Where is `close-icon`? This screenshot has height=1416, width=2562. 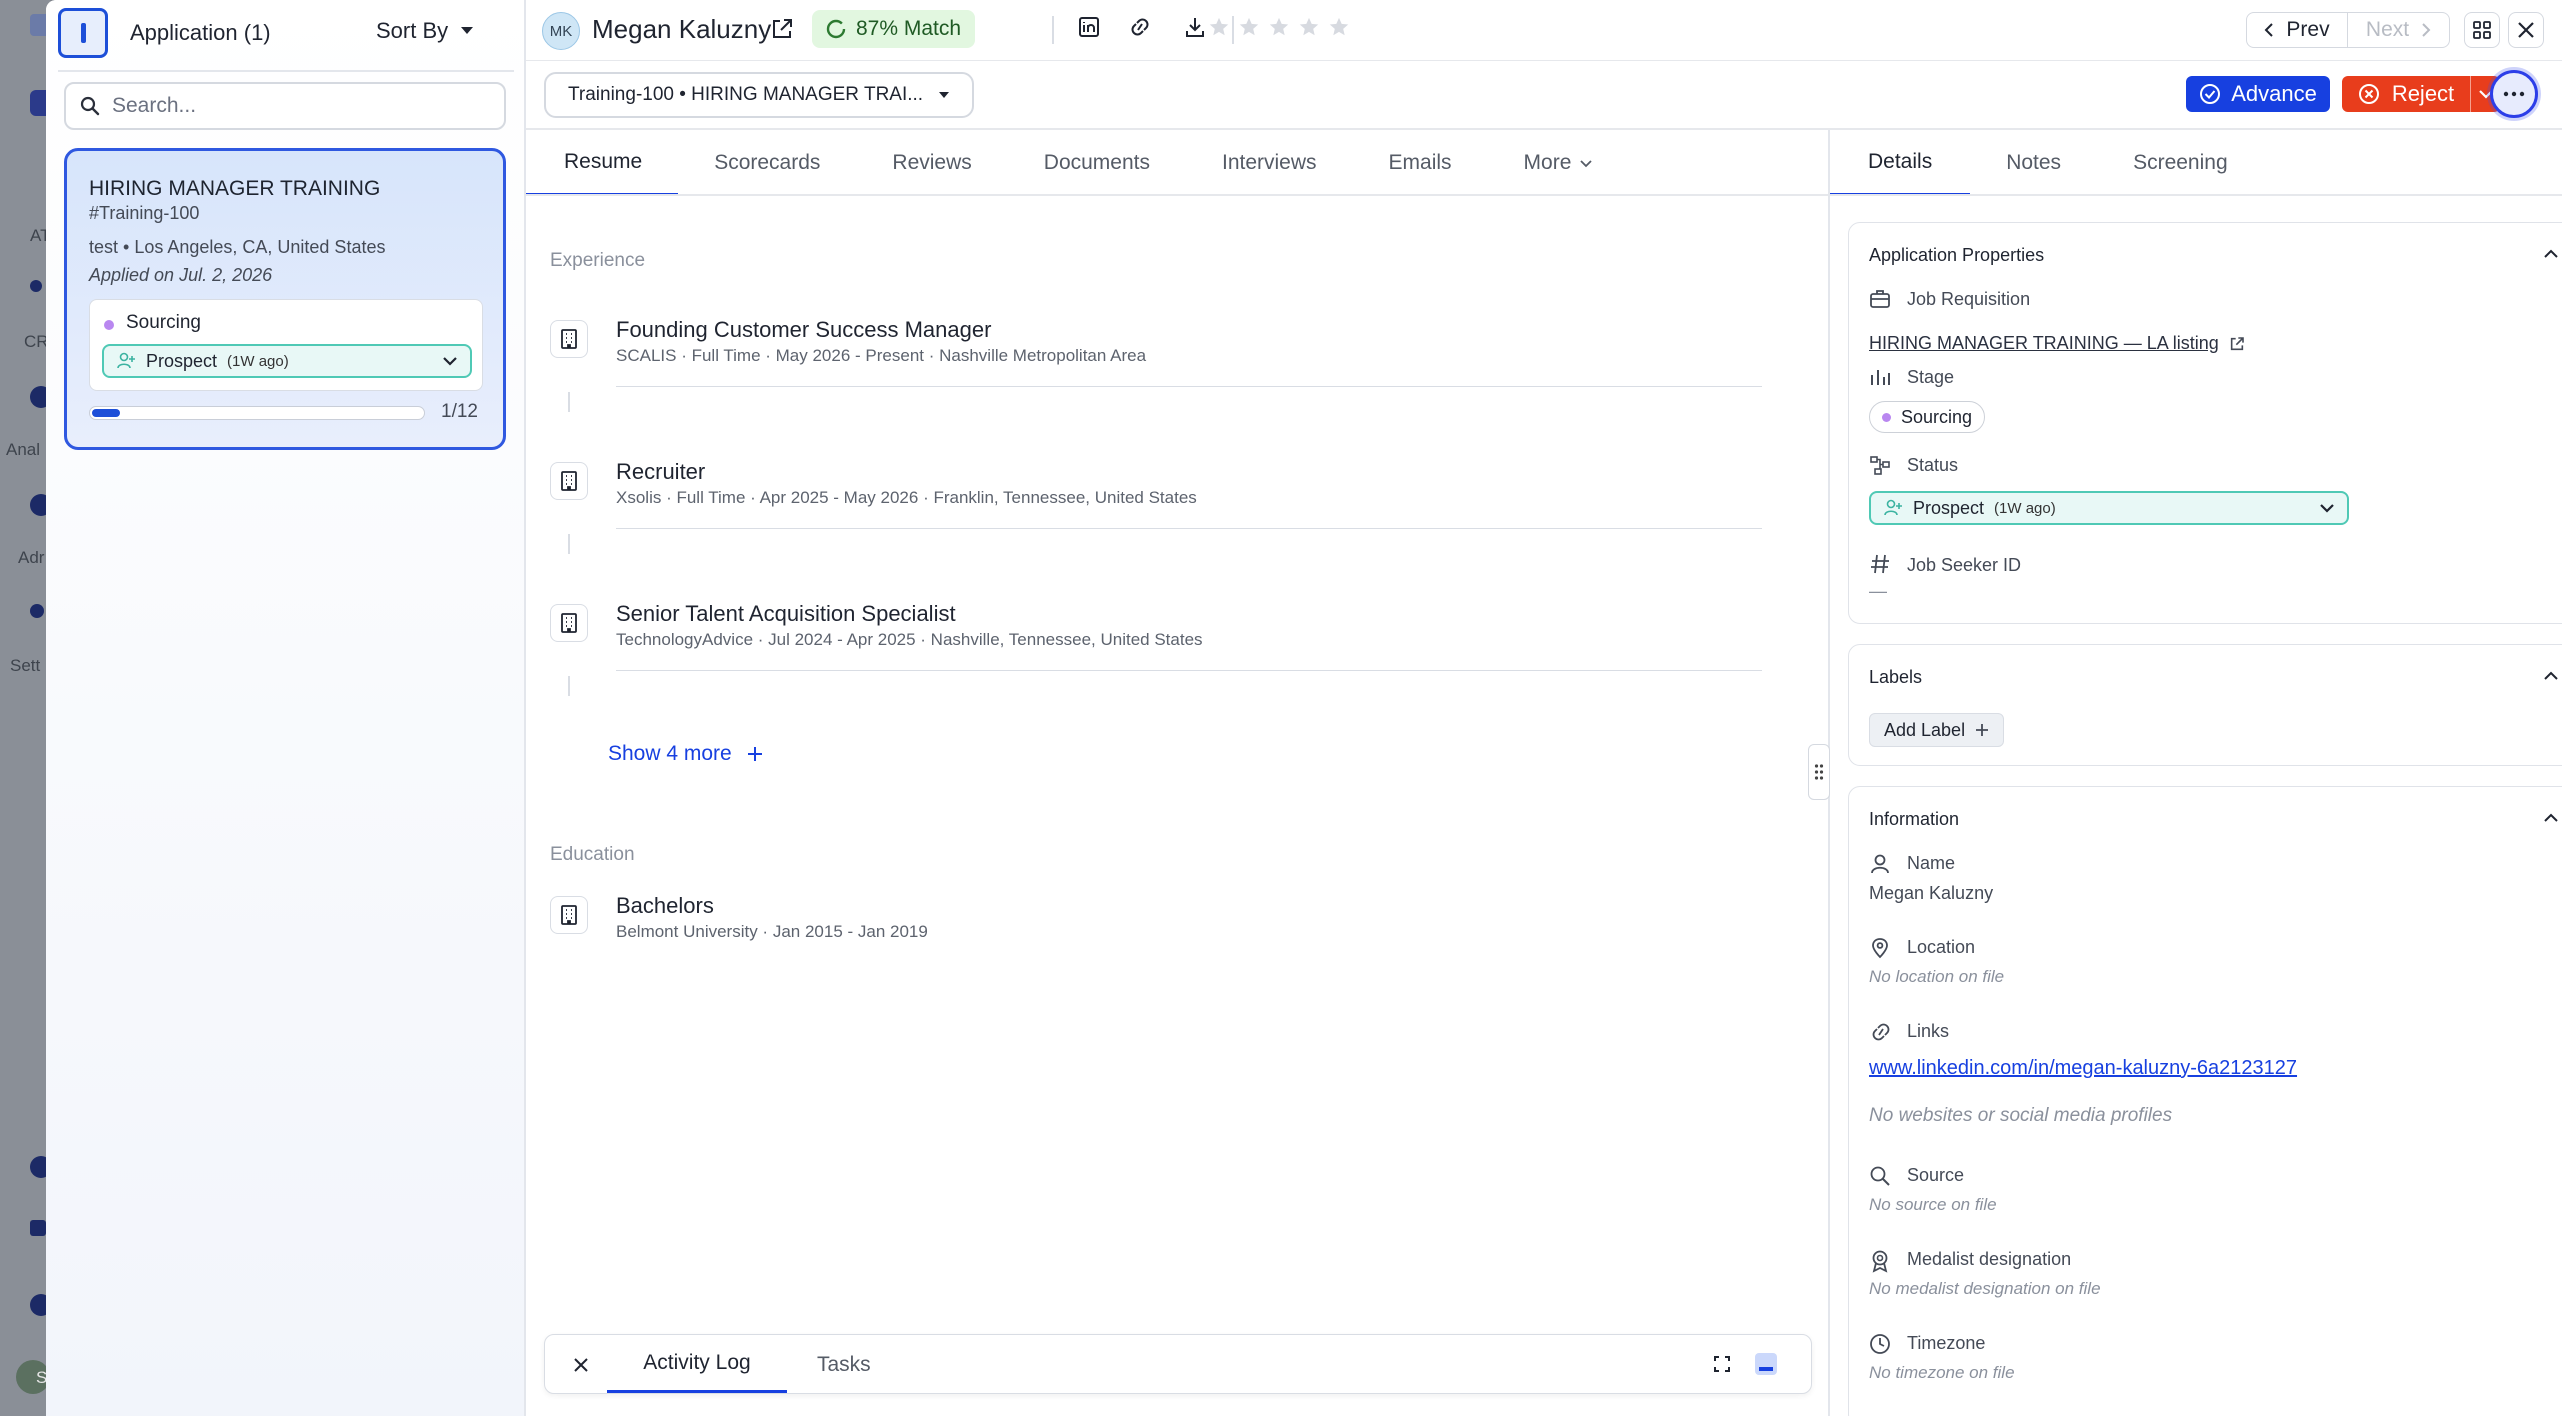
close-icon is located at coordinates (581, 1365).